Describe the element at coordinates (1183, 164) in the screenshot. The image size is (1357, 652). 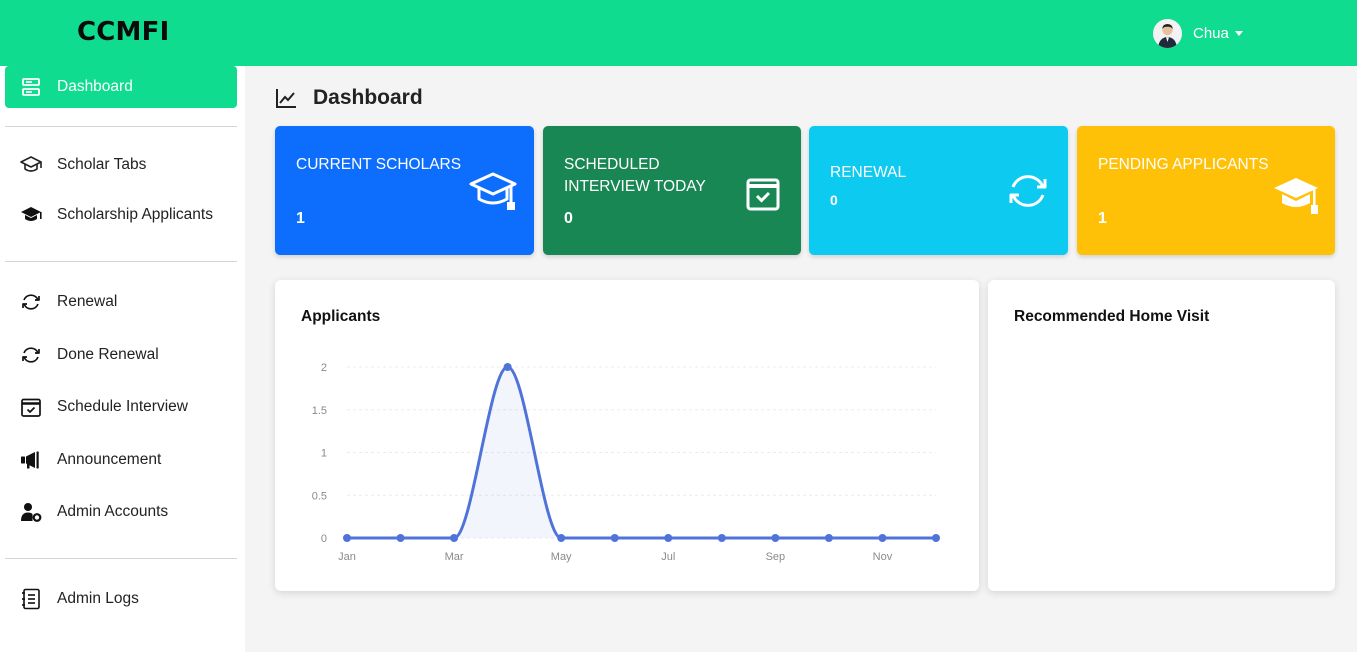
I see `card-label: Pending Applicants` at that location.